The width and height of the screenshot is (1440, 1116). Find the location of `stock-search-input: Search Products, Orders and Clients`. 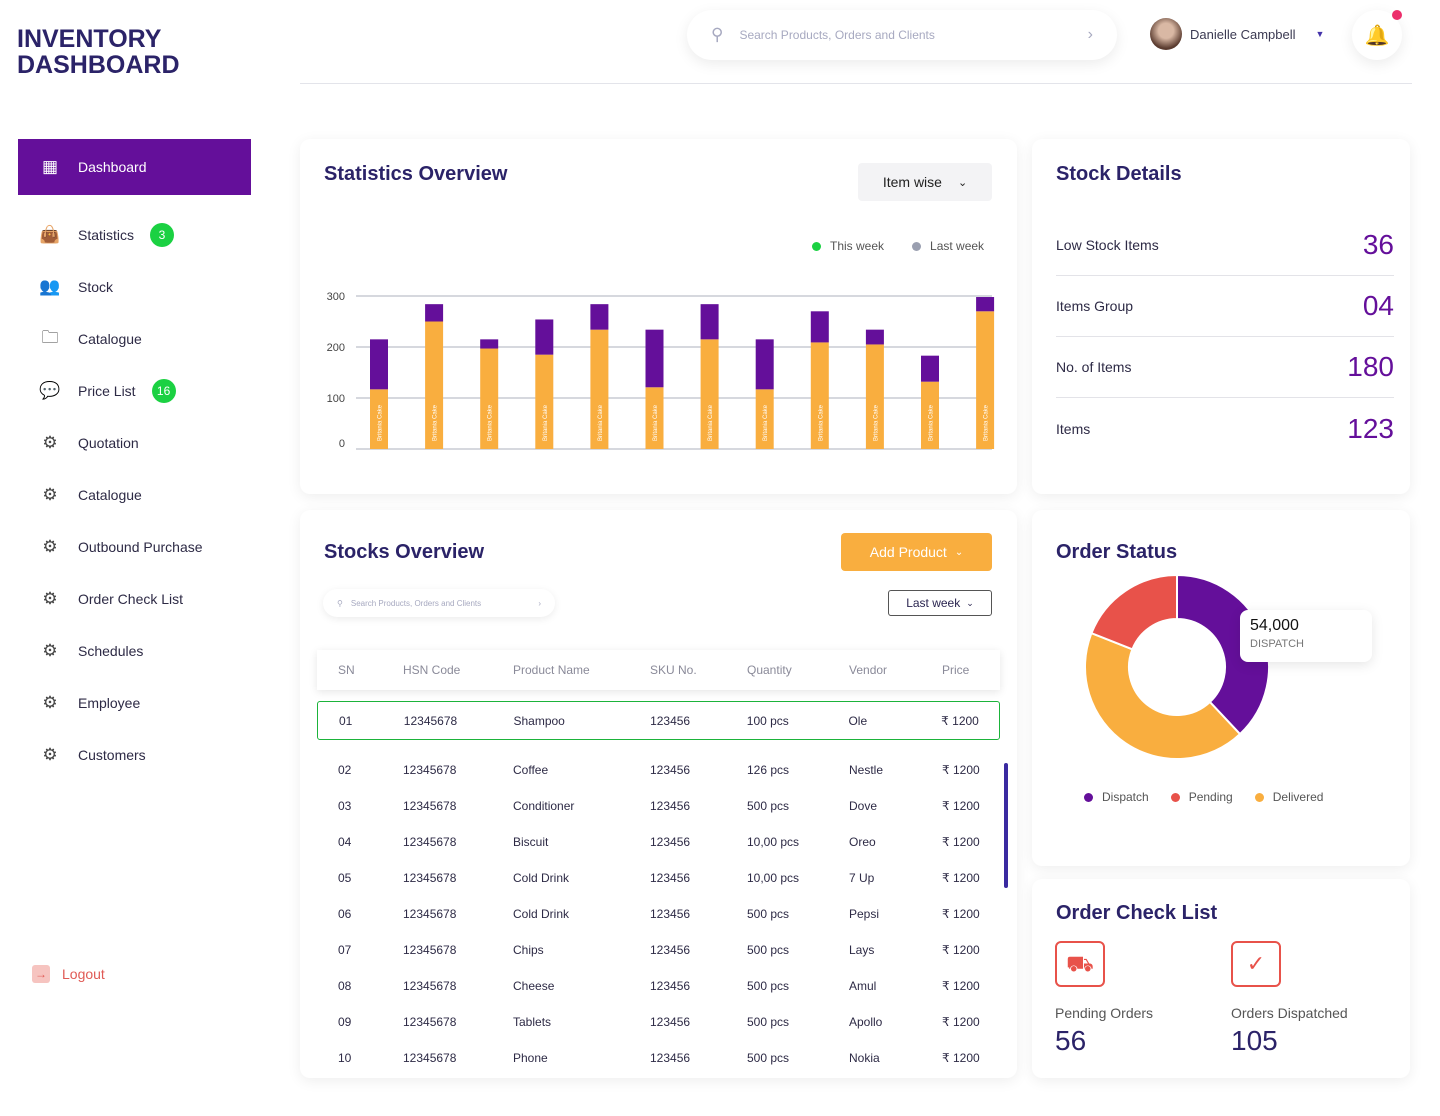

stock-search-input: Search Products, Orders and Clients is located at coordinates (444, 603).